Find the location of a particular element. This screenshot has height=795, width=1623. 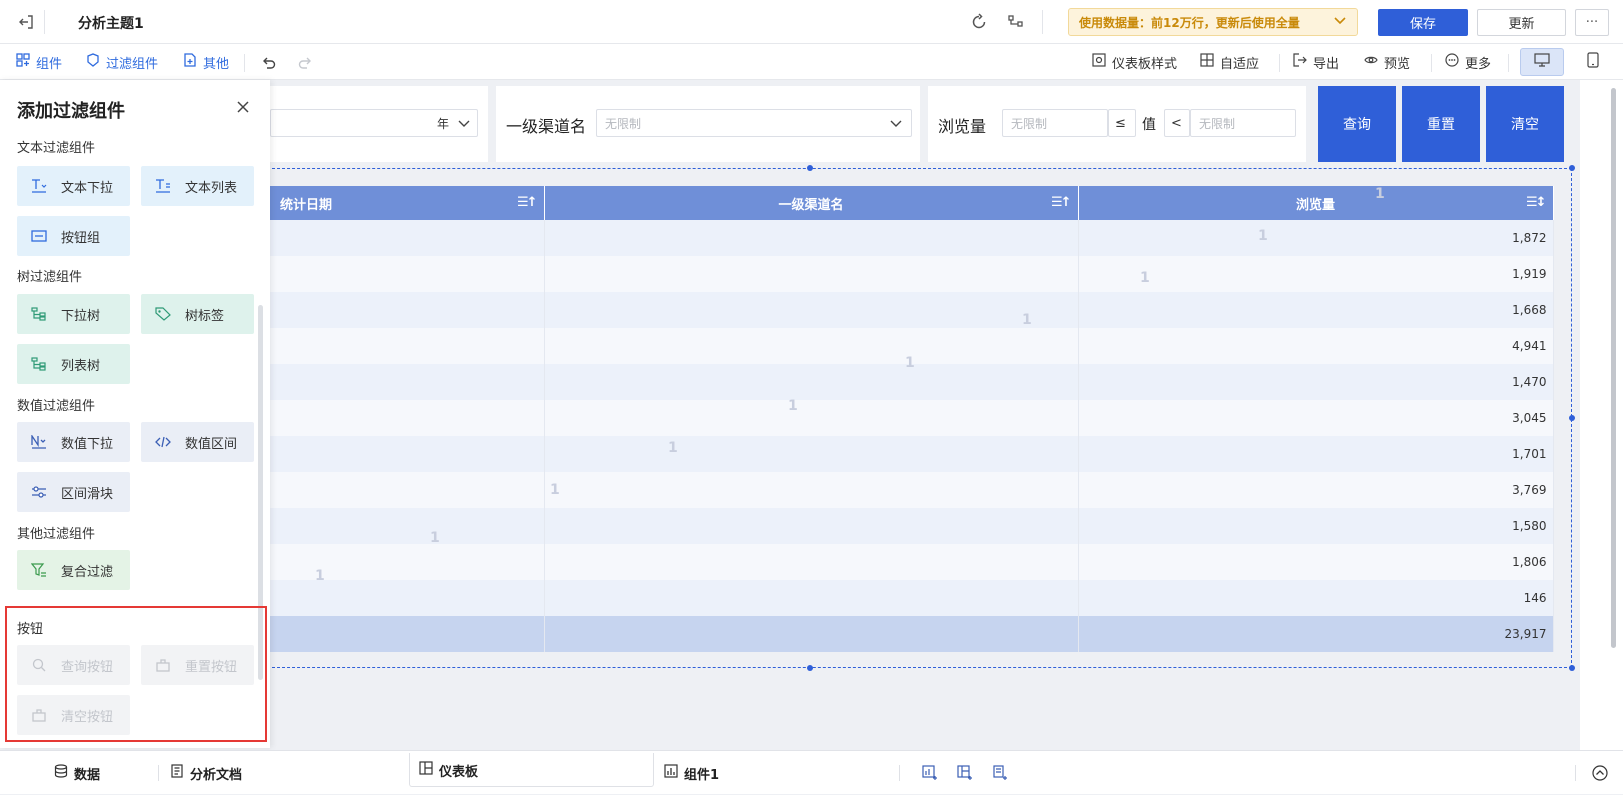

filter-component-menu: 过滤组件 is located at coordinates (122, 62).